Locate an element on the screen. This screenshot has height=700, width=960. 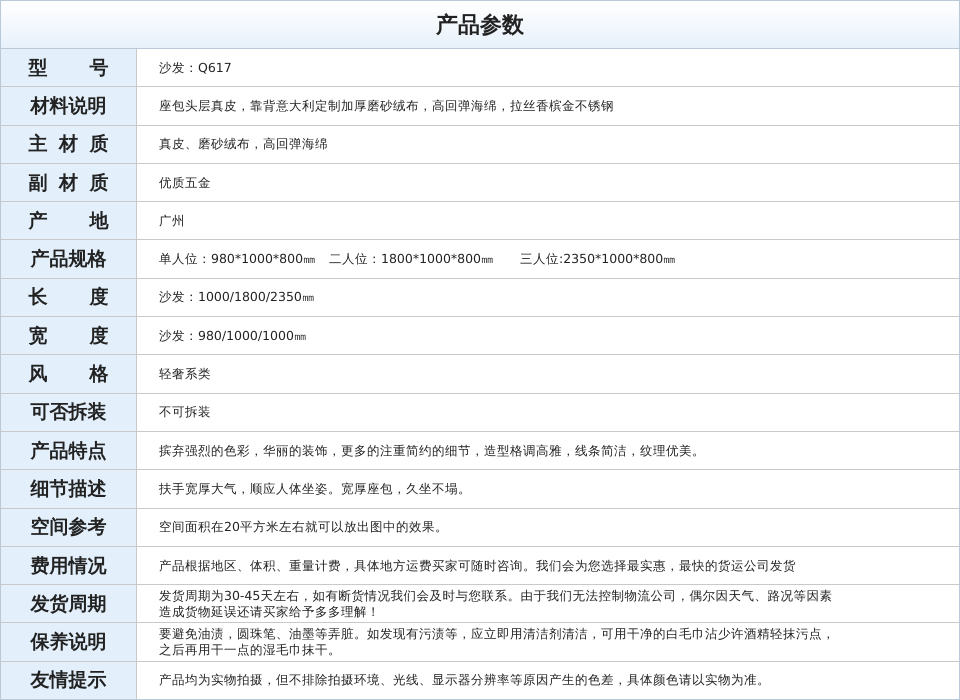
row-value: 广州 is located at coordinates (172, 220).